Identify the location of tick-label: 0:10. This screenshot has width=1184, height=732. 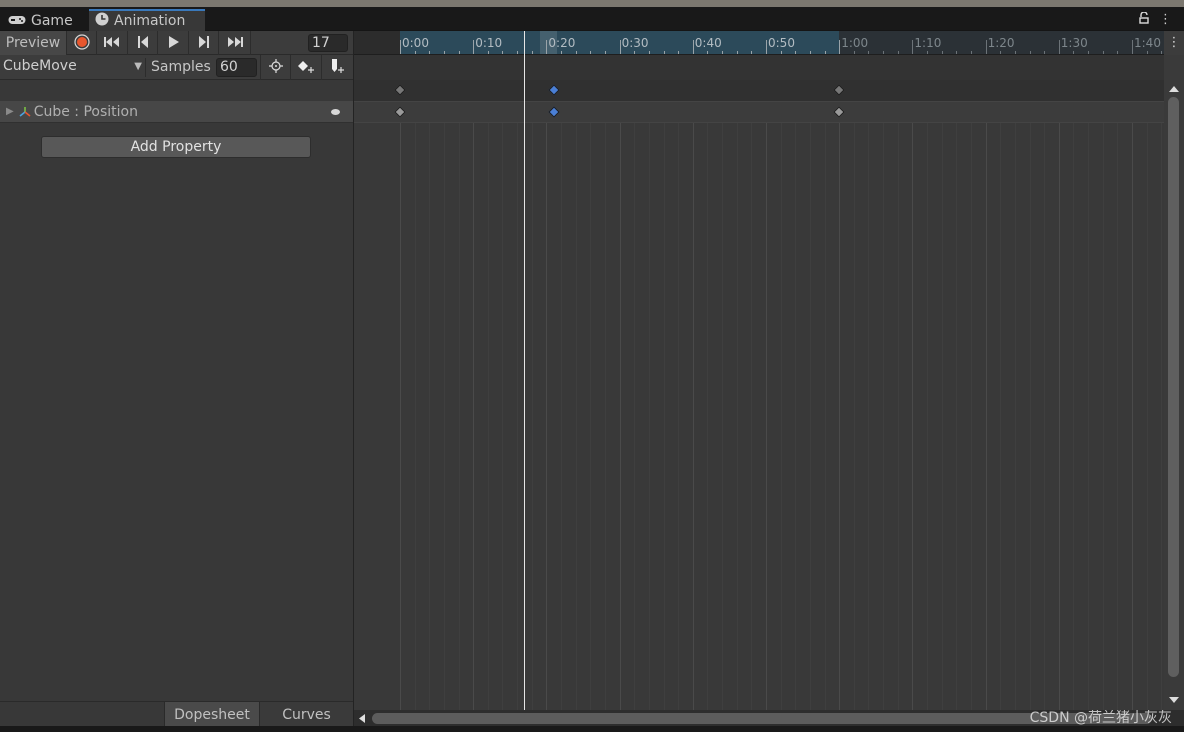
(489, 43).